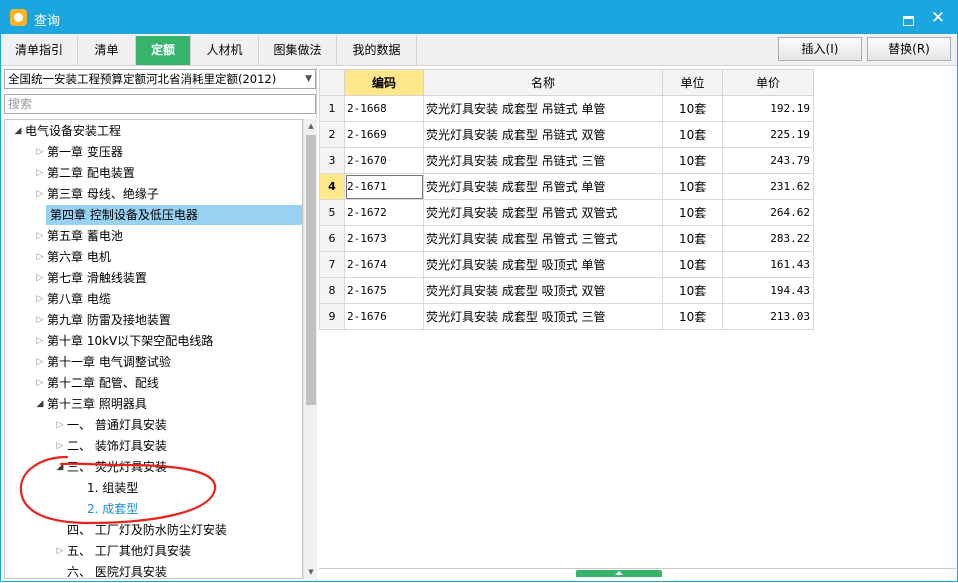 The height and width of the screenshot is (583, 958). I want to click on tree-item: ◢ 三、 荧光灯具安装, so click(153, 467).